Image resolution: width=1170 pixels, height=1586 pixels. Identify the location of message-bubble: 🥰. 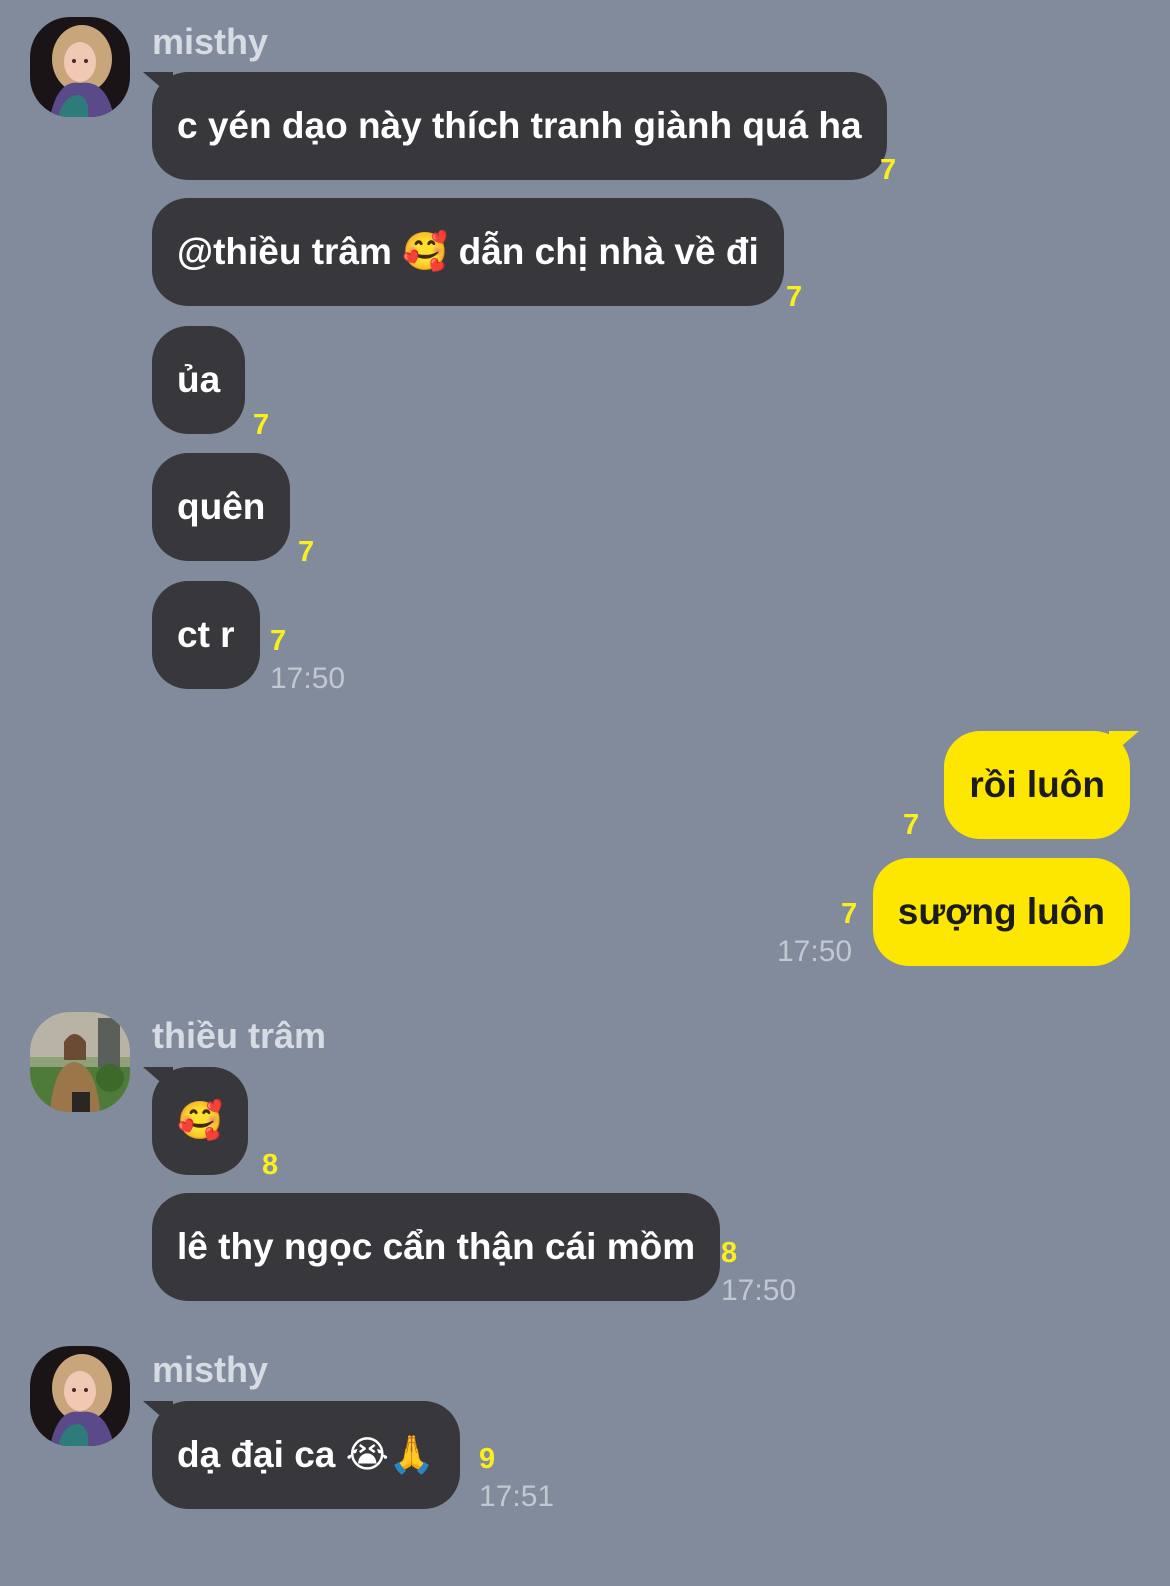
(196, 1121).